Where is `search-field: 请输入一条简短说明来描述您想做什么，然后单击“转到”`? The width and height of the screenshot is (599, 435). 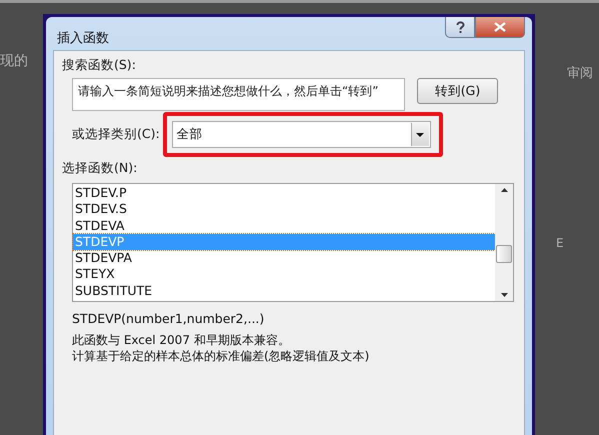 search-field: 请输入一条简短说明来描述您想做什么，然后单击“转到” is located at coordinates (238, 94).